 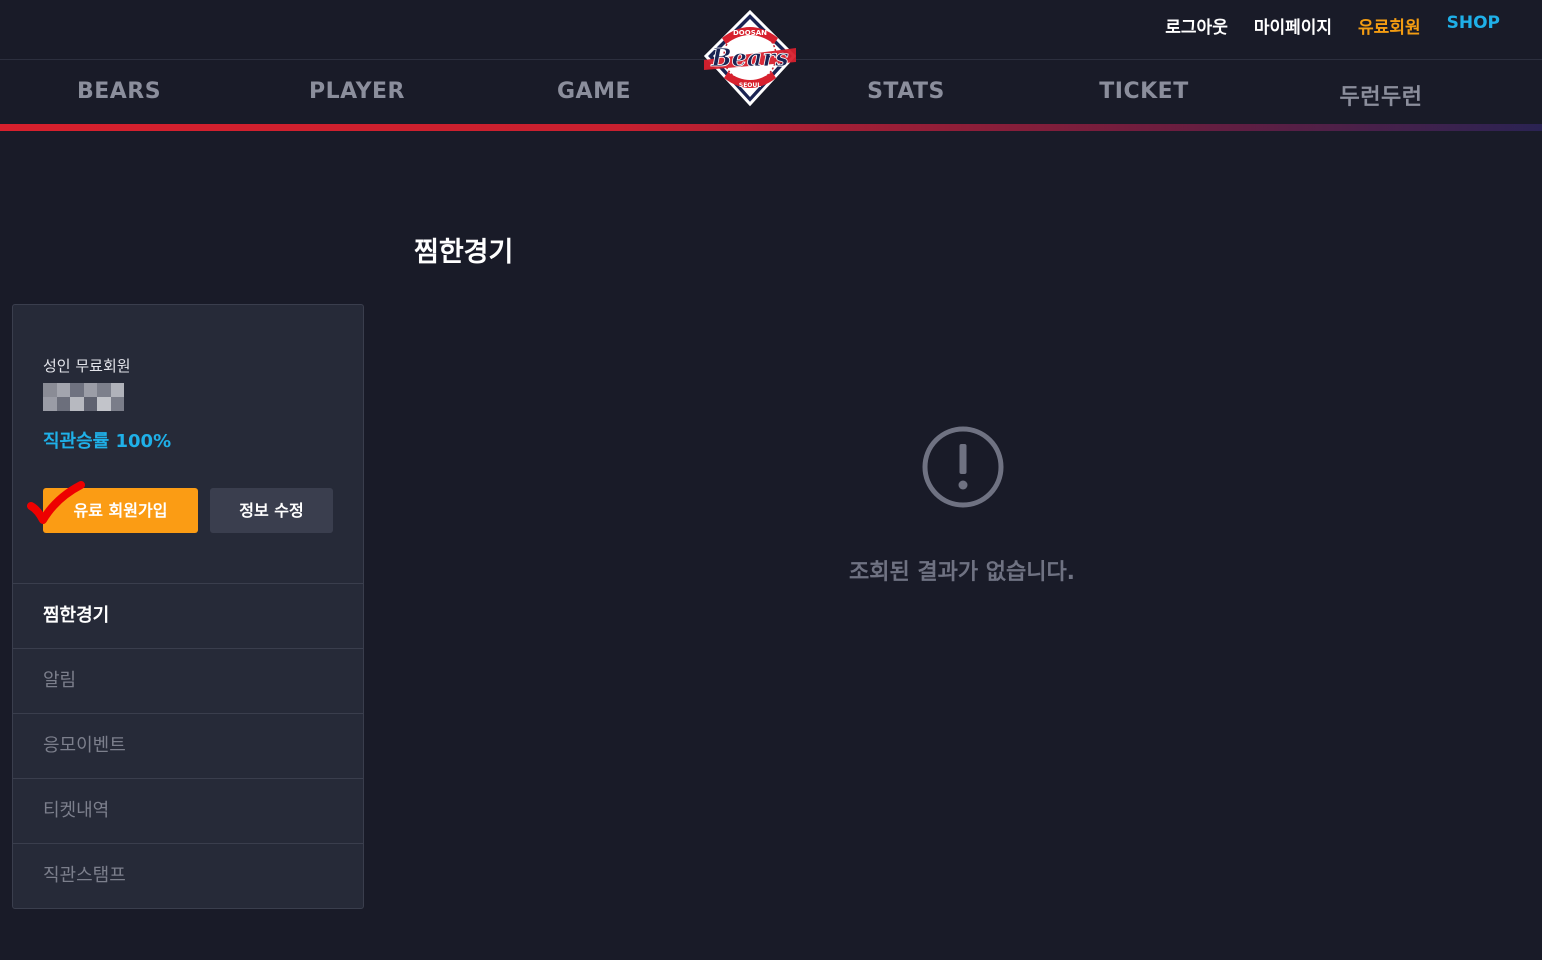 What do you see at coordinates (83, 397) in the screenshot?
I see `masked-username` at bounding box center [83, 397].